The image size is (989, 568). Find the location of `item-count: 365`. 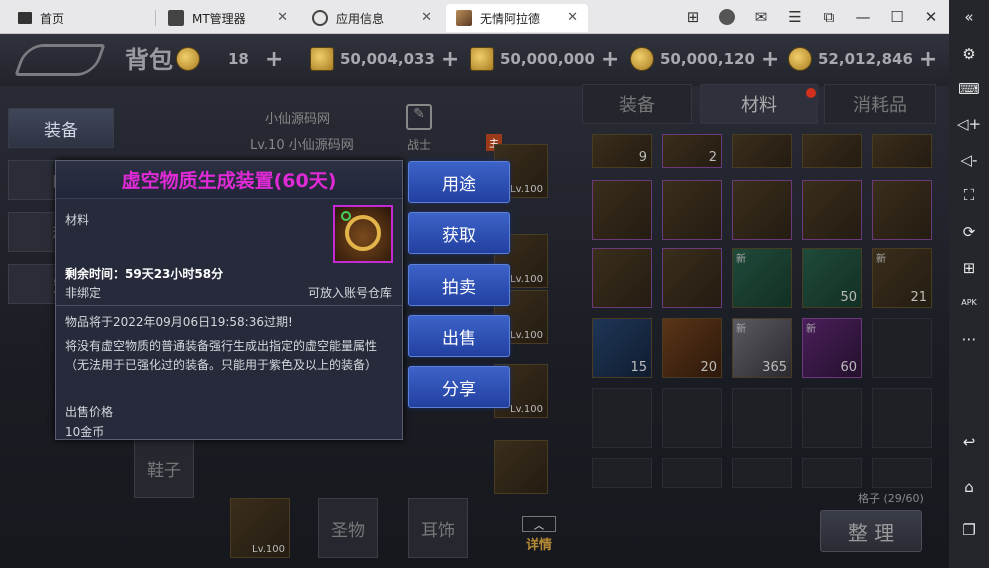

item-count: 365 is located at coordinates (774, 367).